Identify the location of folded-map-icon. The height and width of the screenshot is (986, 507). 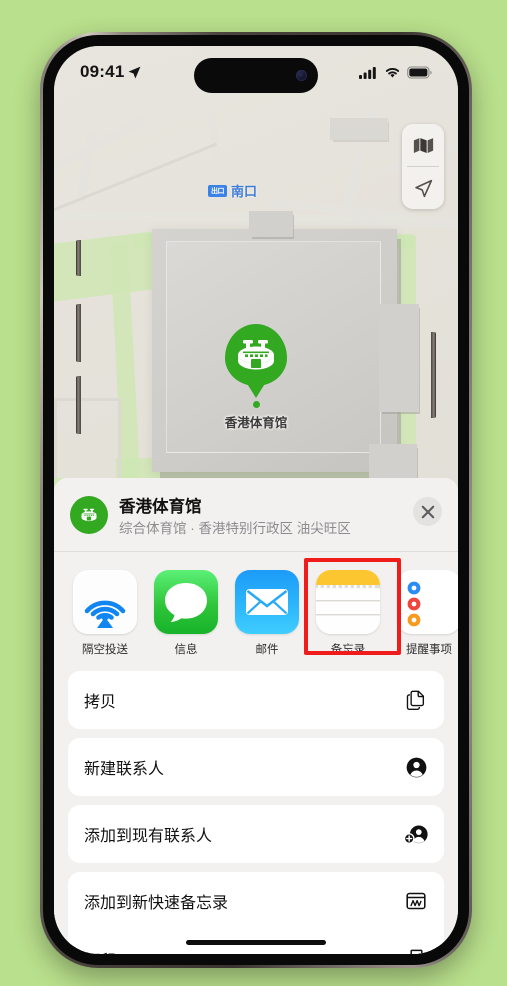
(423, 145).